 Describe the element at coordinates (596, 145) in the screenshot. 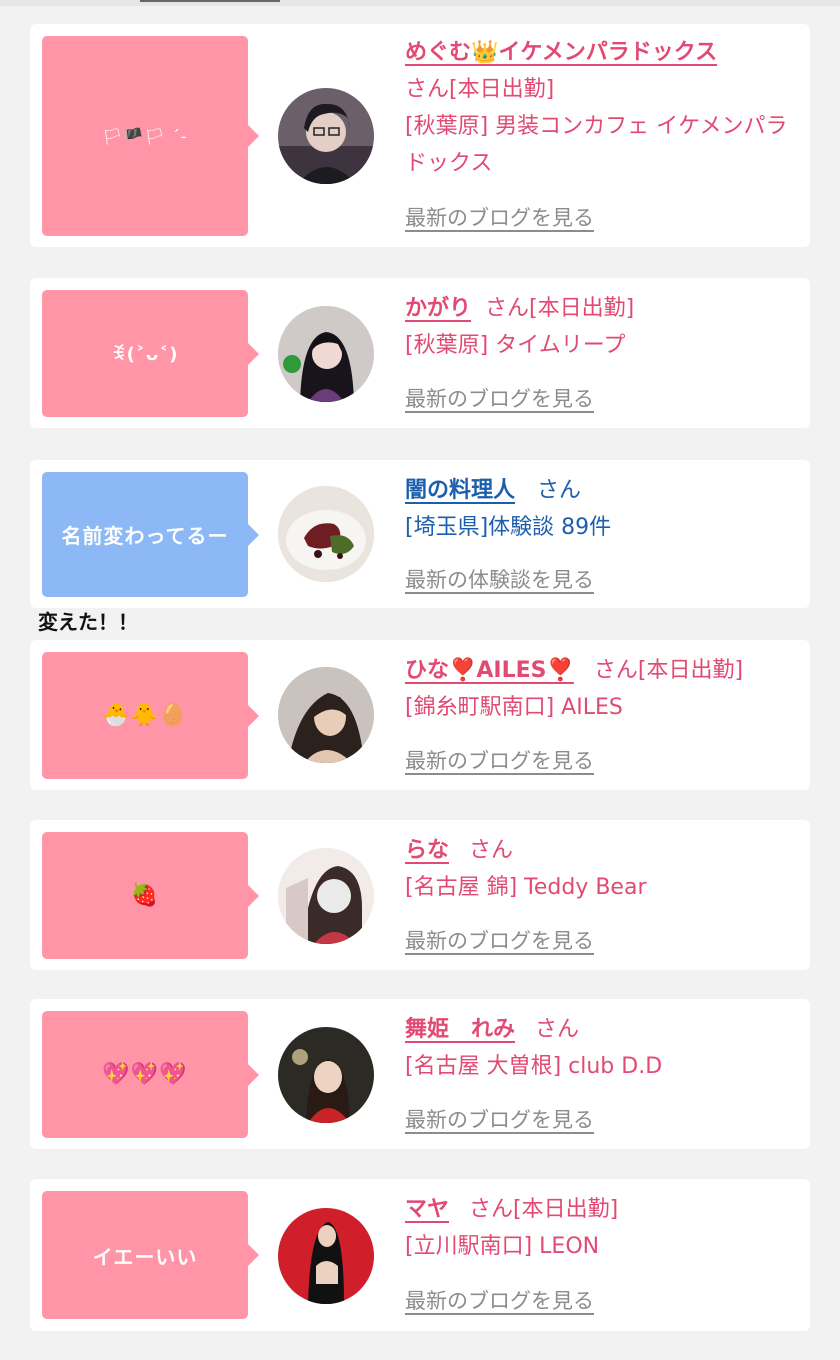

I see `user-location: [秋葉原] 男装コンカフェ イケメンパラドックス` at that location.